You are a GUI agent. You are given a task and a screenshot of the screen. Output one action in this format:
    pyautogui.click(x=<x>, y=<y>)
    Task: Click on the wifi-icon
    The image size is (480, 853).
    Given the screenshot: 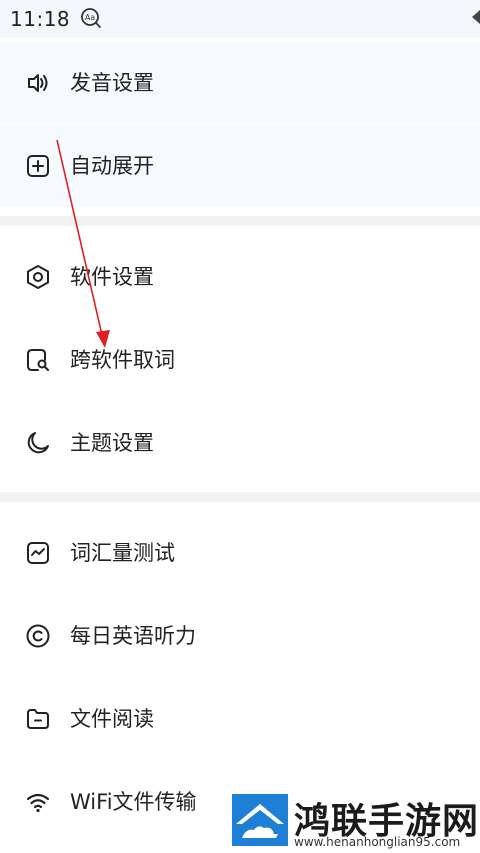 What is the action you would take?
    pyautogui.click(x=38, y=803)
    